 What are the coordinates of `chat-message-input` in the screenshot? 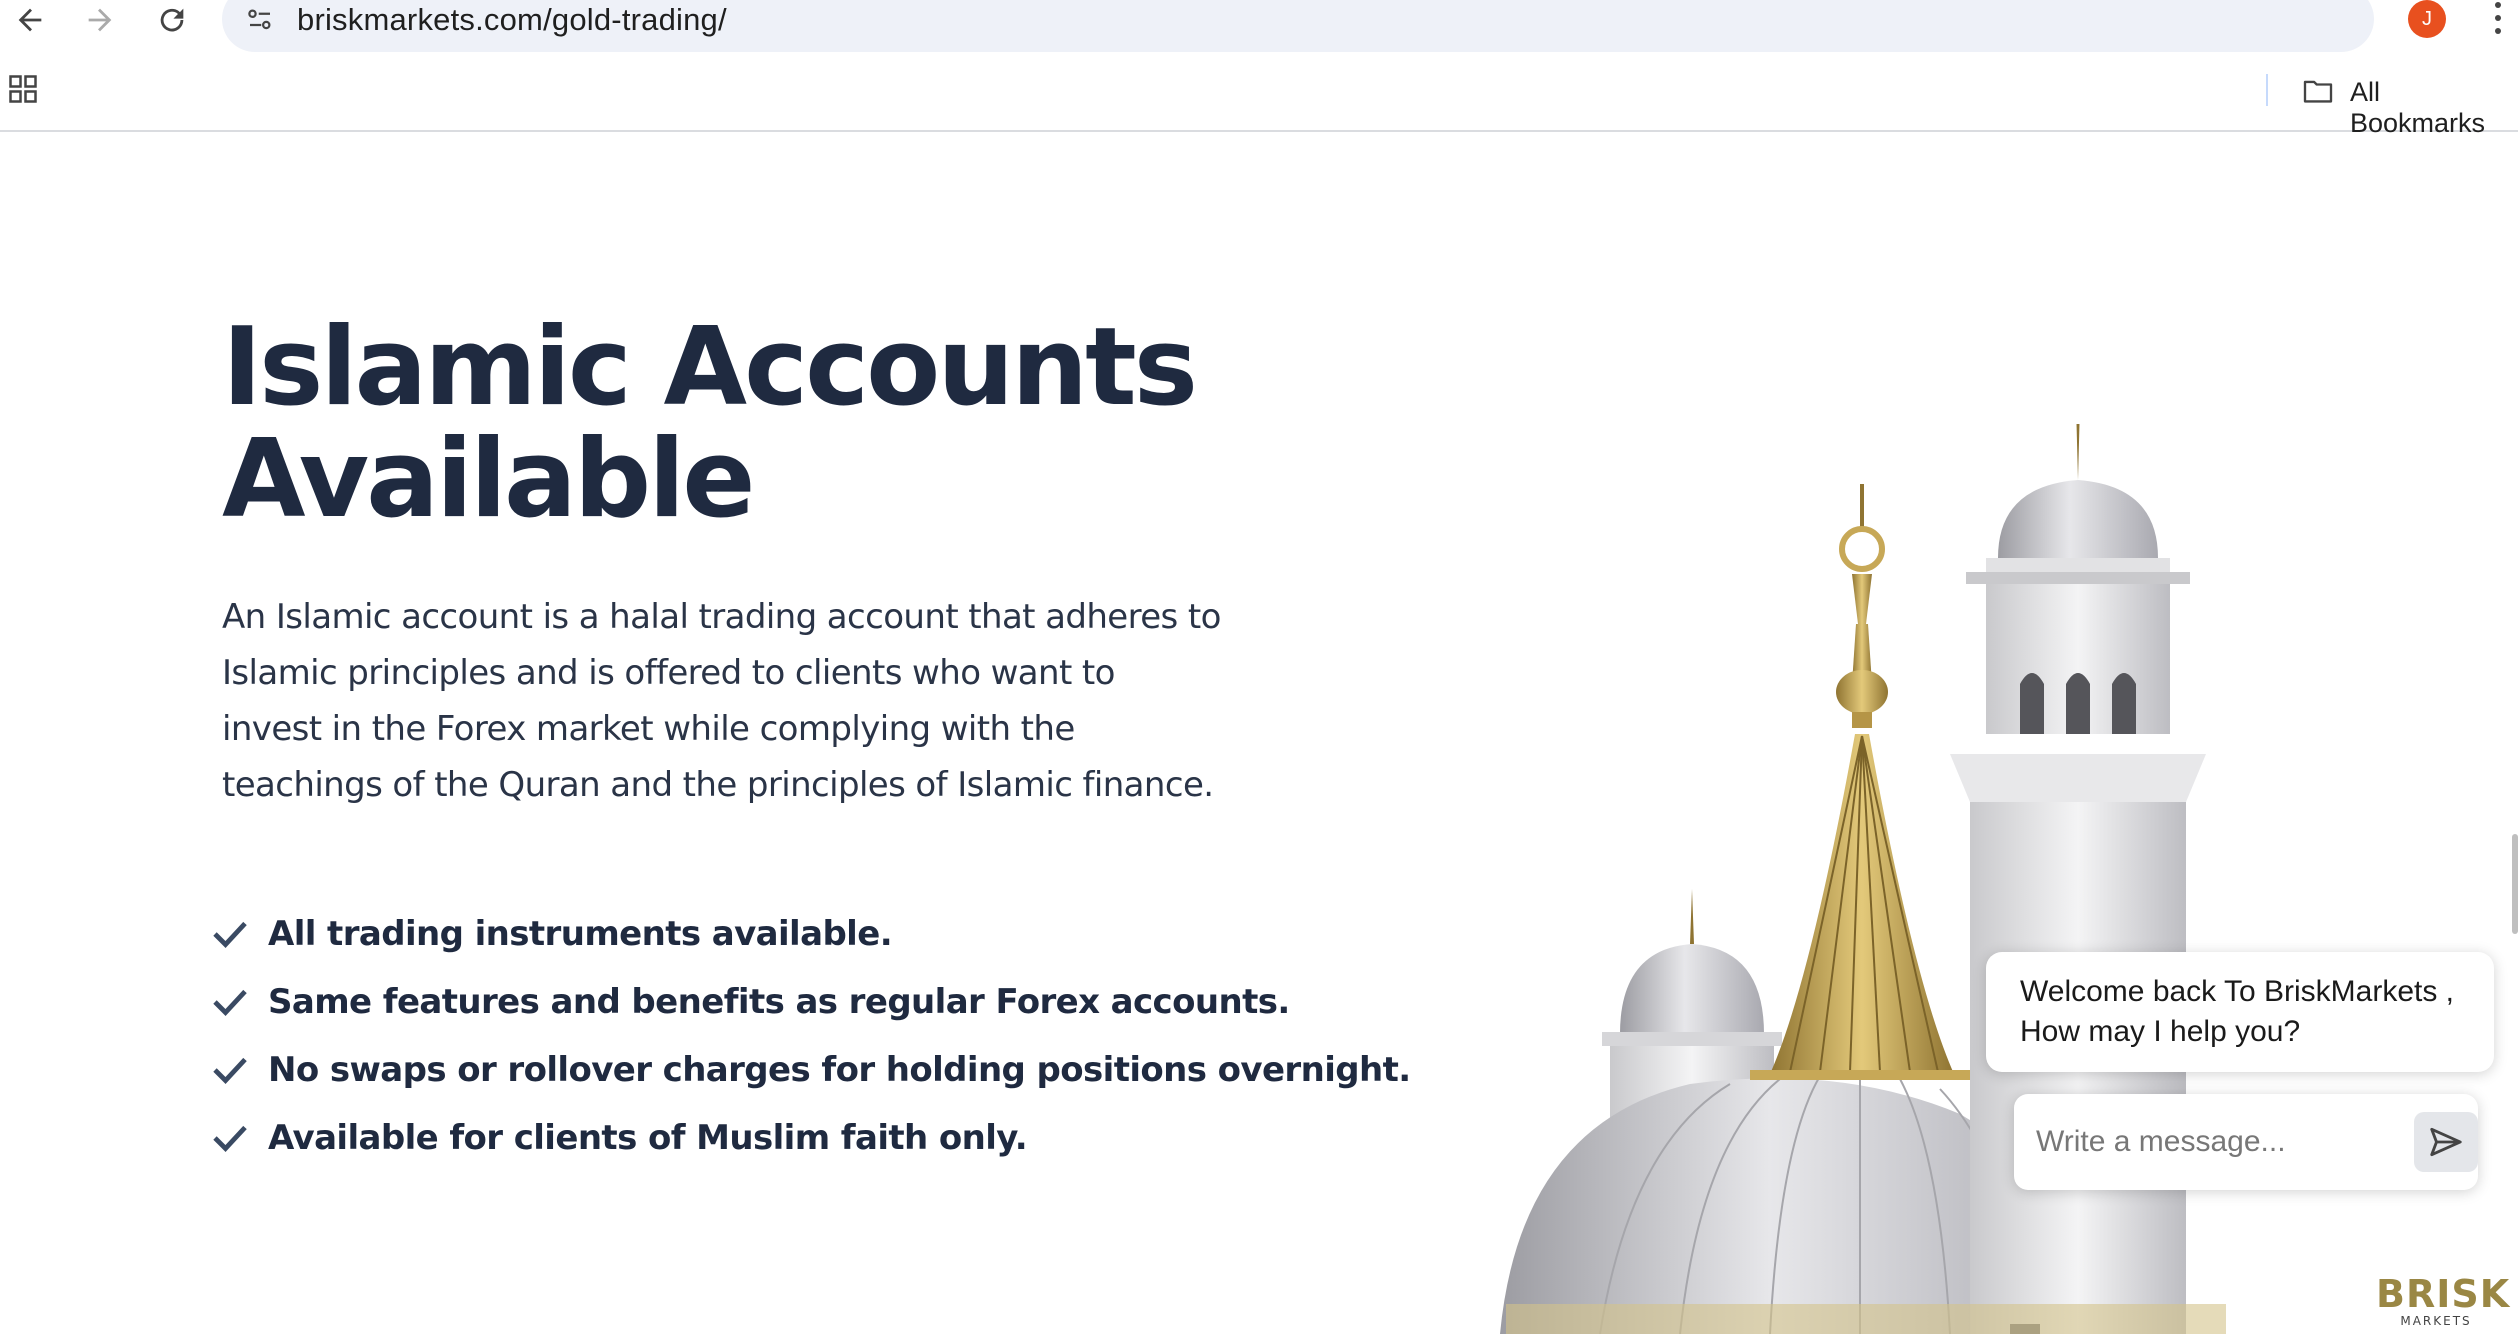 It's located at (2206, 1142).